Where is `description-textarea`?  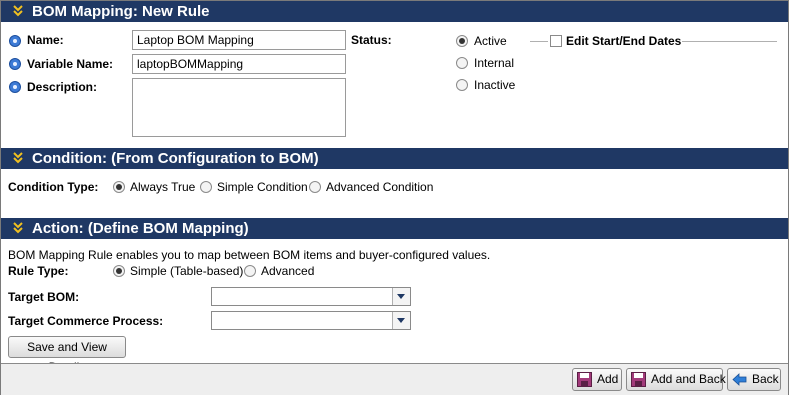
description-textarea is located at coordinates (239, 107).